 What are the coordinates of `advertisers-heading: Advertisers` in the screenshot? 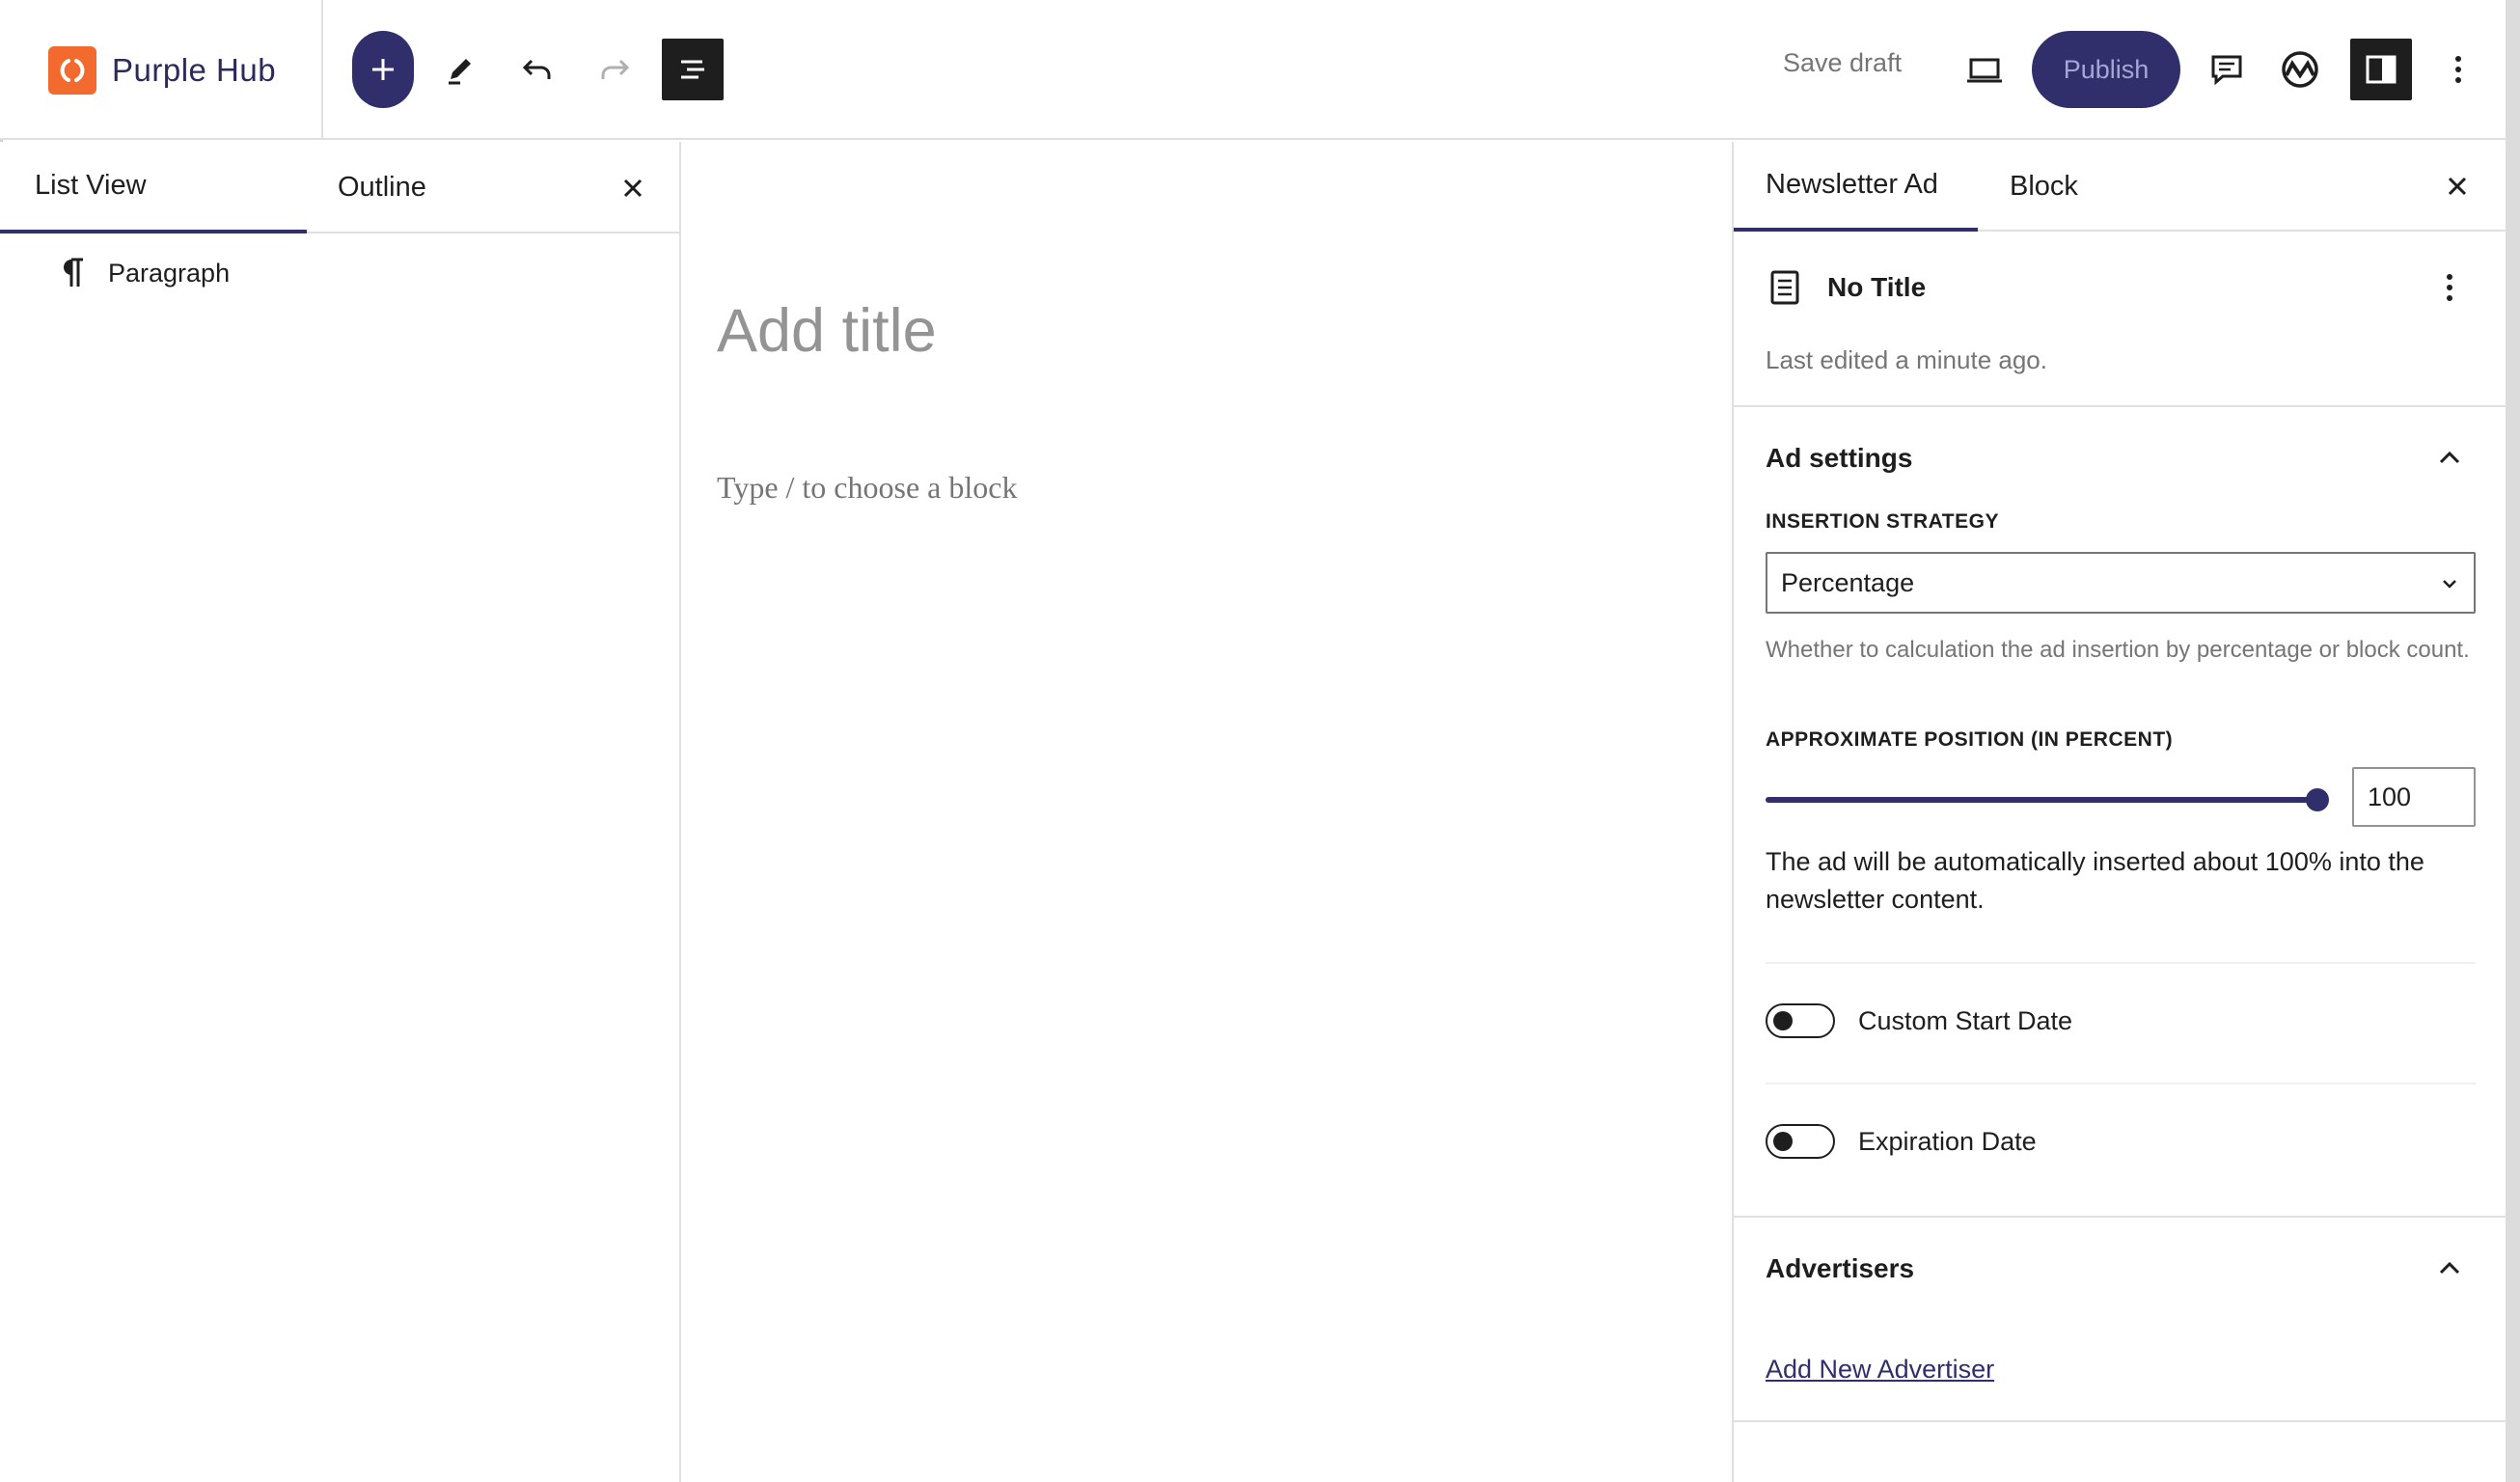 It's located at (1840, 1268).